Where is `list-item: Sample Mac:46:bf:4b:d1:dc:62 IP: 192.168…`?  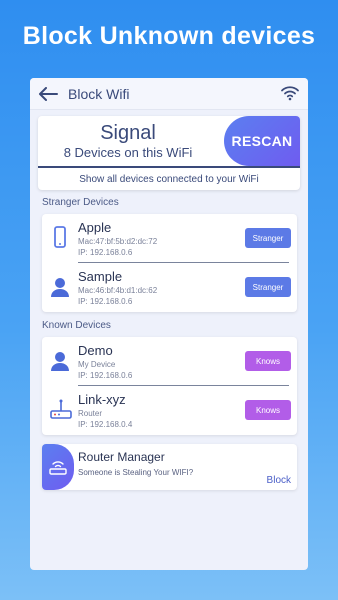 list-item: Sample Mac:46:bf:4b:d1:dc:62 IP: 192.168… is located at coordinates (169, 287).